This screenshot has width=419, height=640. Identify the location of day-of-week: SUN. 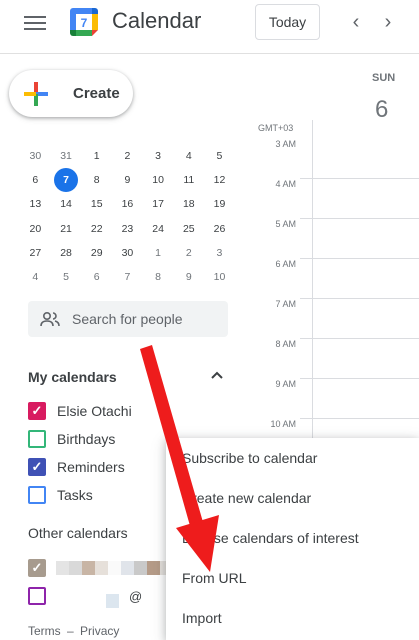
(384, 78).